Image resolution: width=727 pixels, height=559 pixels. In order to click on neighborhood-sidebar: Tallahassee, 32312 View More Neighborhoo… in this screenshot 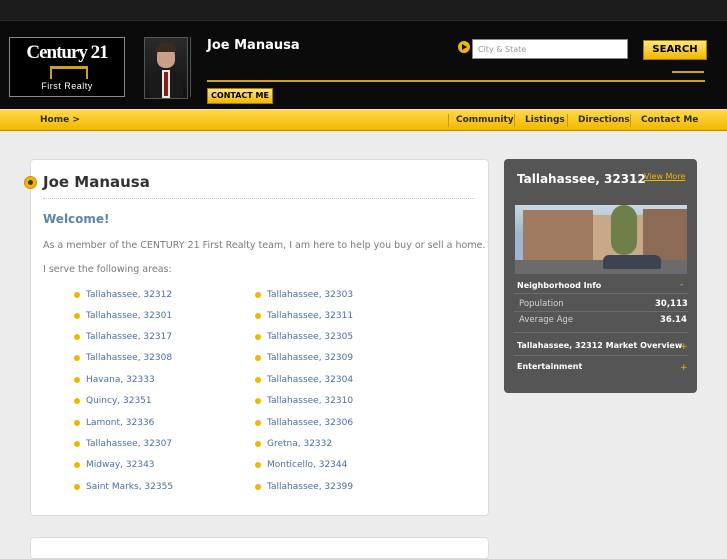, I will do `click(600, 276)`.